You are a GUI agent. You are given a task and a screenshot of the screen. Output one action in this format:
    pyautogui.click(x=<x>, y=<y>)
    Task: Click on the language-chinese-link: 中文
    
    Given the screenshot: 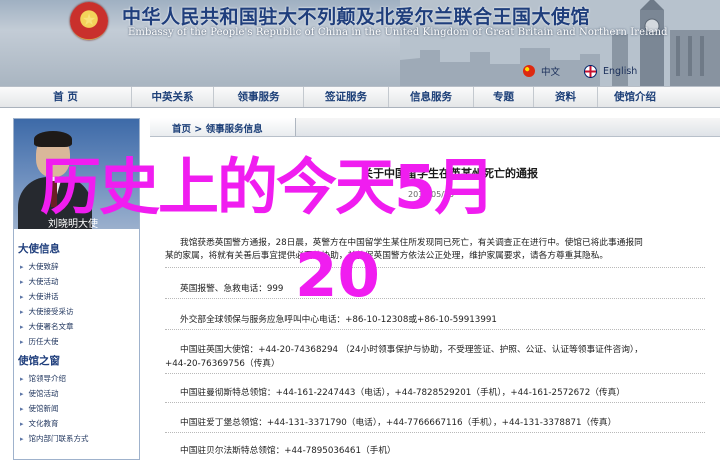 What is the action you would take?
    pyautogui.click(x=541, y=71)
    